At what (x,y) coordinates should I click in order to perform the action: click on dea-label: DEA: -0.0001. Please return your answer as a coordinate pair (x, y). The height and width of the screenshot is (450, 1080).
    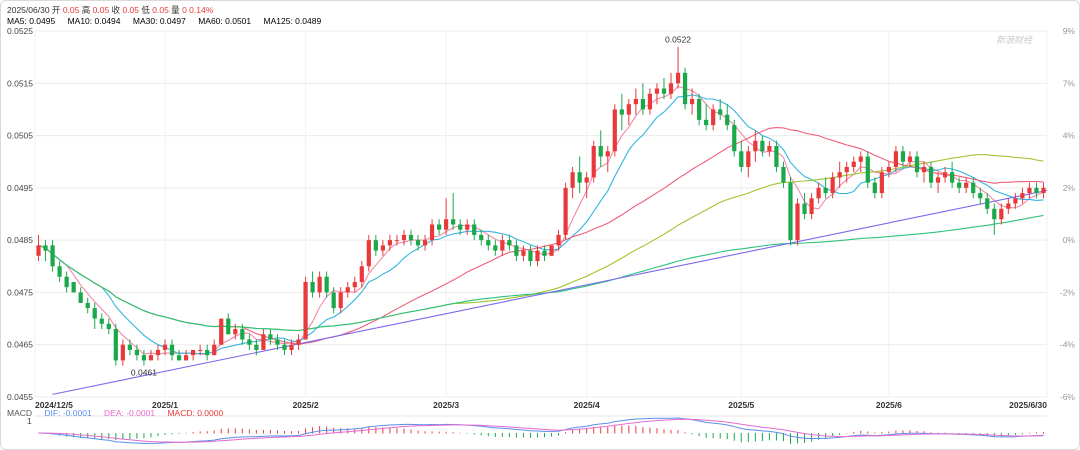
    Looking at the image, I should click on (130, 413).